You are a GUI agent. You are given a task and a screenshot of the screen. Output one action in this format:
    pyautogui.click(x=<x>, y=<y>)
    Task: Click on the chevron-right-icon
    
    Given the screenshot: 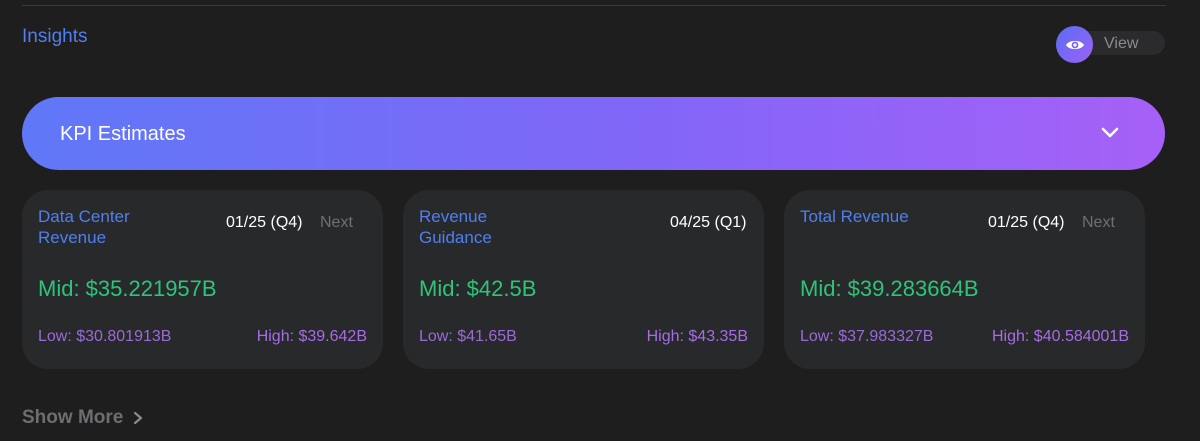 What is the action you would take?
    pyautogui.click(x=138, y=418)
    